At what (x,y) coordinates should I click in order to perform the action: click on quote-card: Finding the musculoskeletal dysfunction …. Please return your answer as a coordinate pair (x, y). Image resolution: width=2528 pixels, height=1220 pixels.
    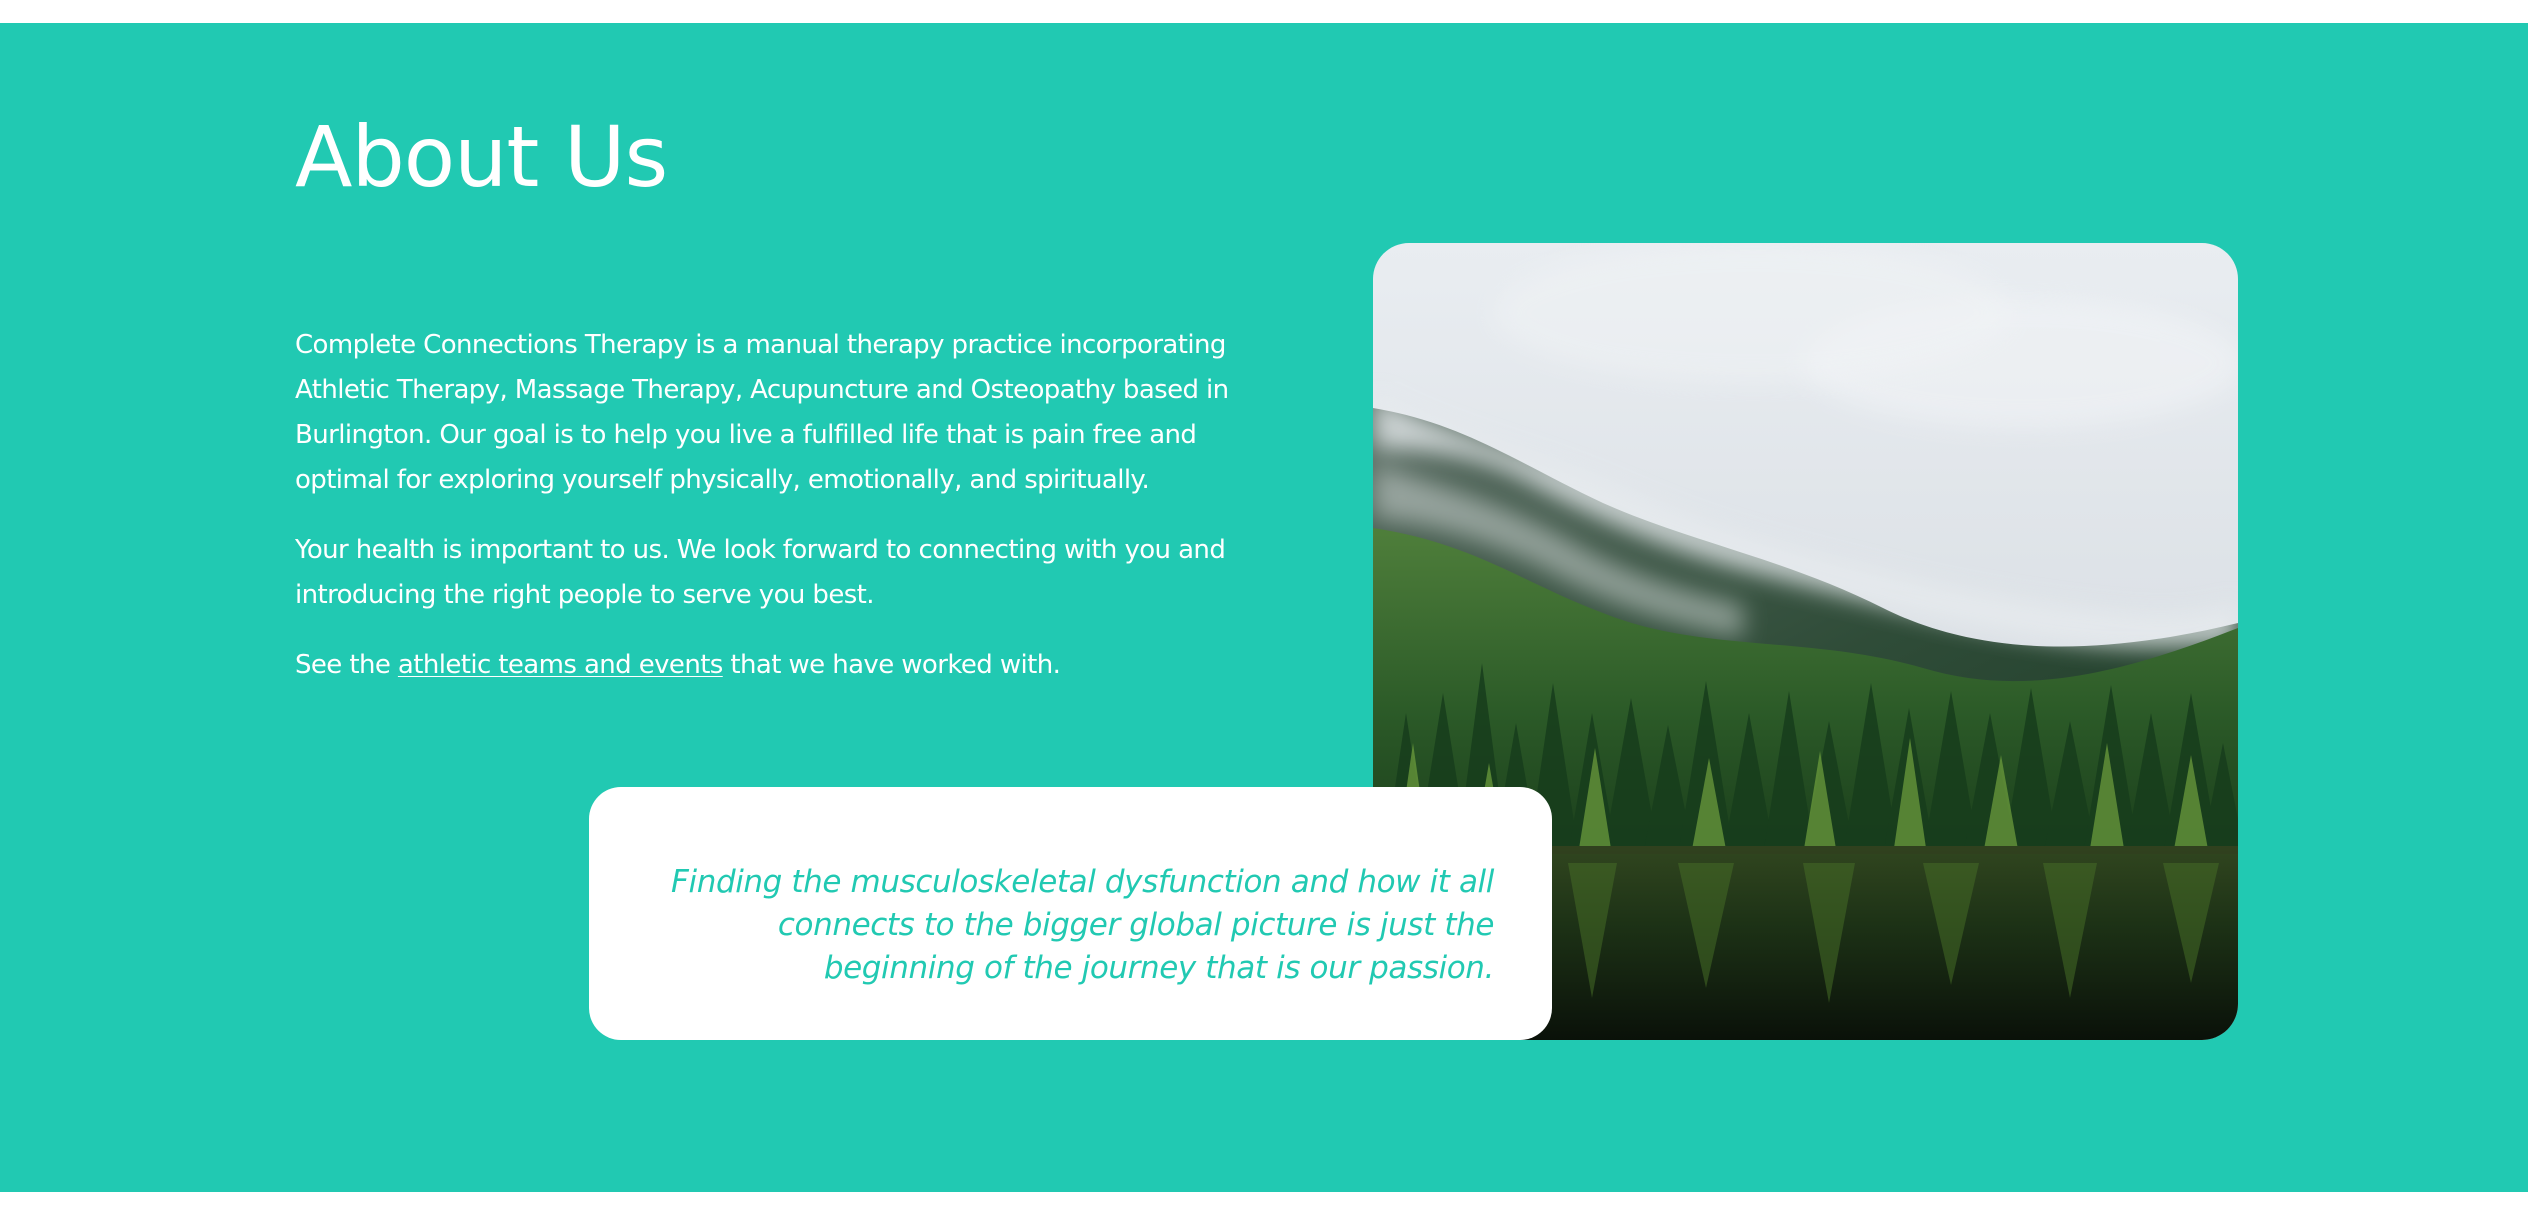
    Looking at the image, I should click on (1070, 913).